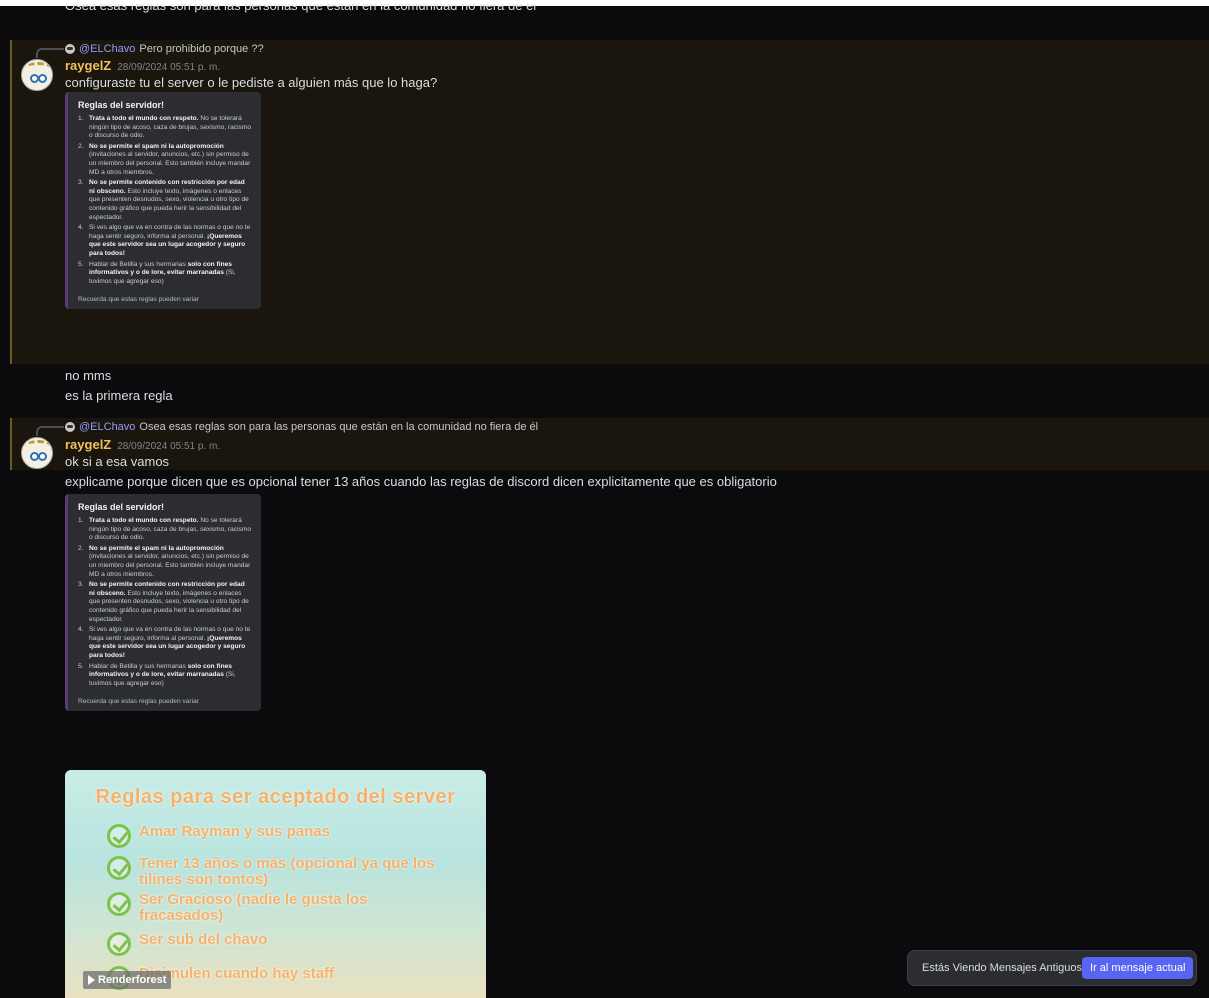  I want to click on message-text: es la primera regla, so click(119, 395).